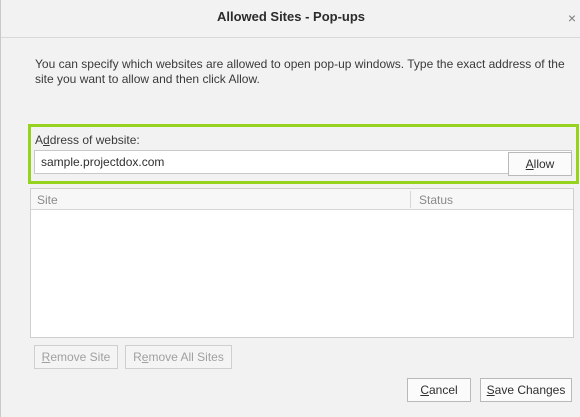  I want to click on dialog-title: Allowed Sites - Pop-ups, so click(291, 16).